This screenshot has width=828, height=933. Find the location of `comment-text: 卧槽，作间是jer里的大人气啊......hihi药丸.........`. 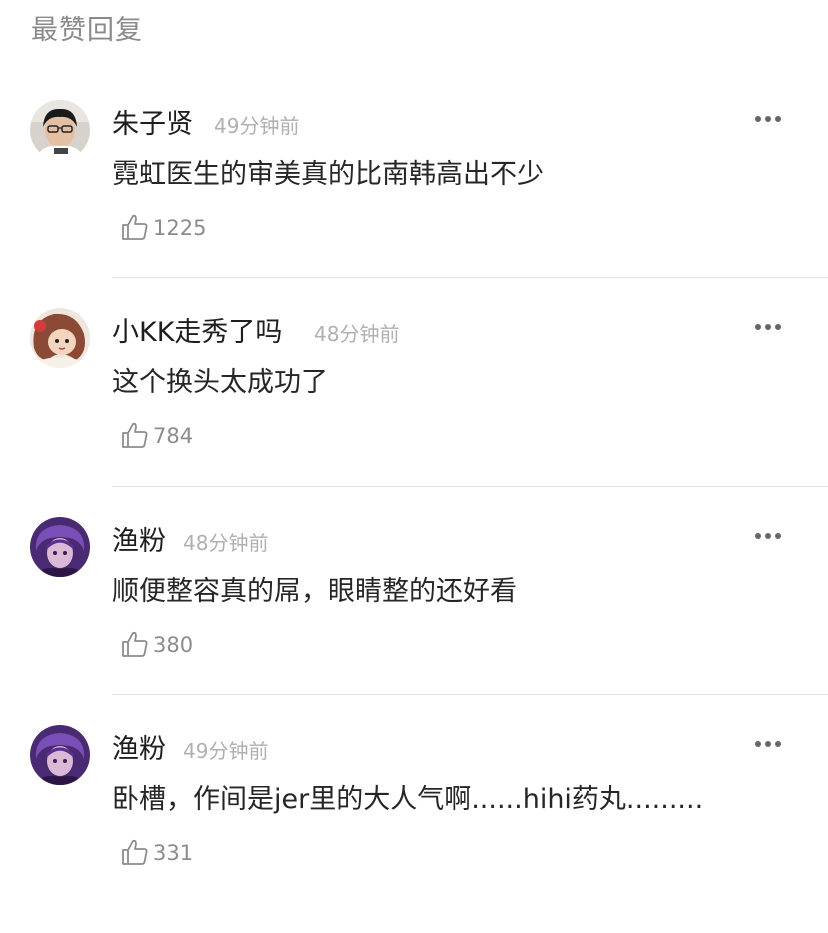

comment-text: 卧槽，作间是jer里的大人气啊......hihi药丸......... is located at coordinates (408, 799).